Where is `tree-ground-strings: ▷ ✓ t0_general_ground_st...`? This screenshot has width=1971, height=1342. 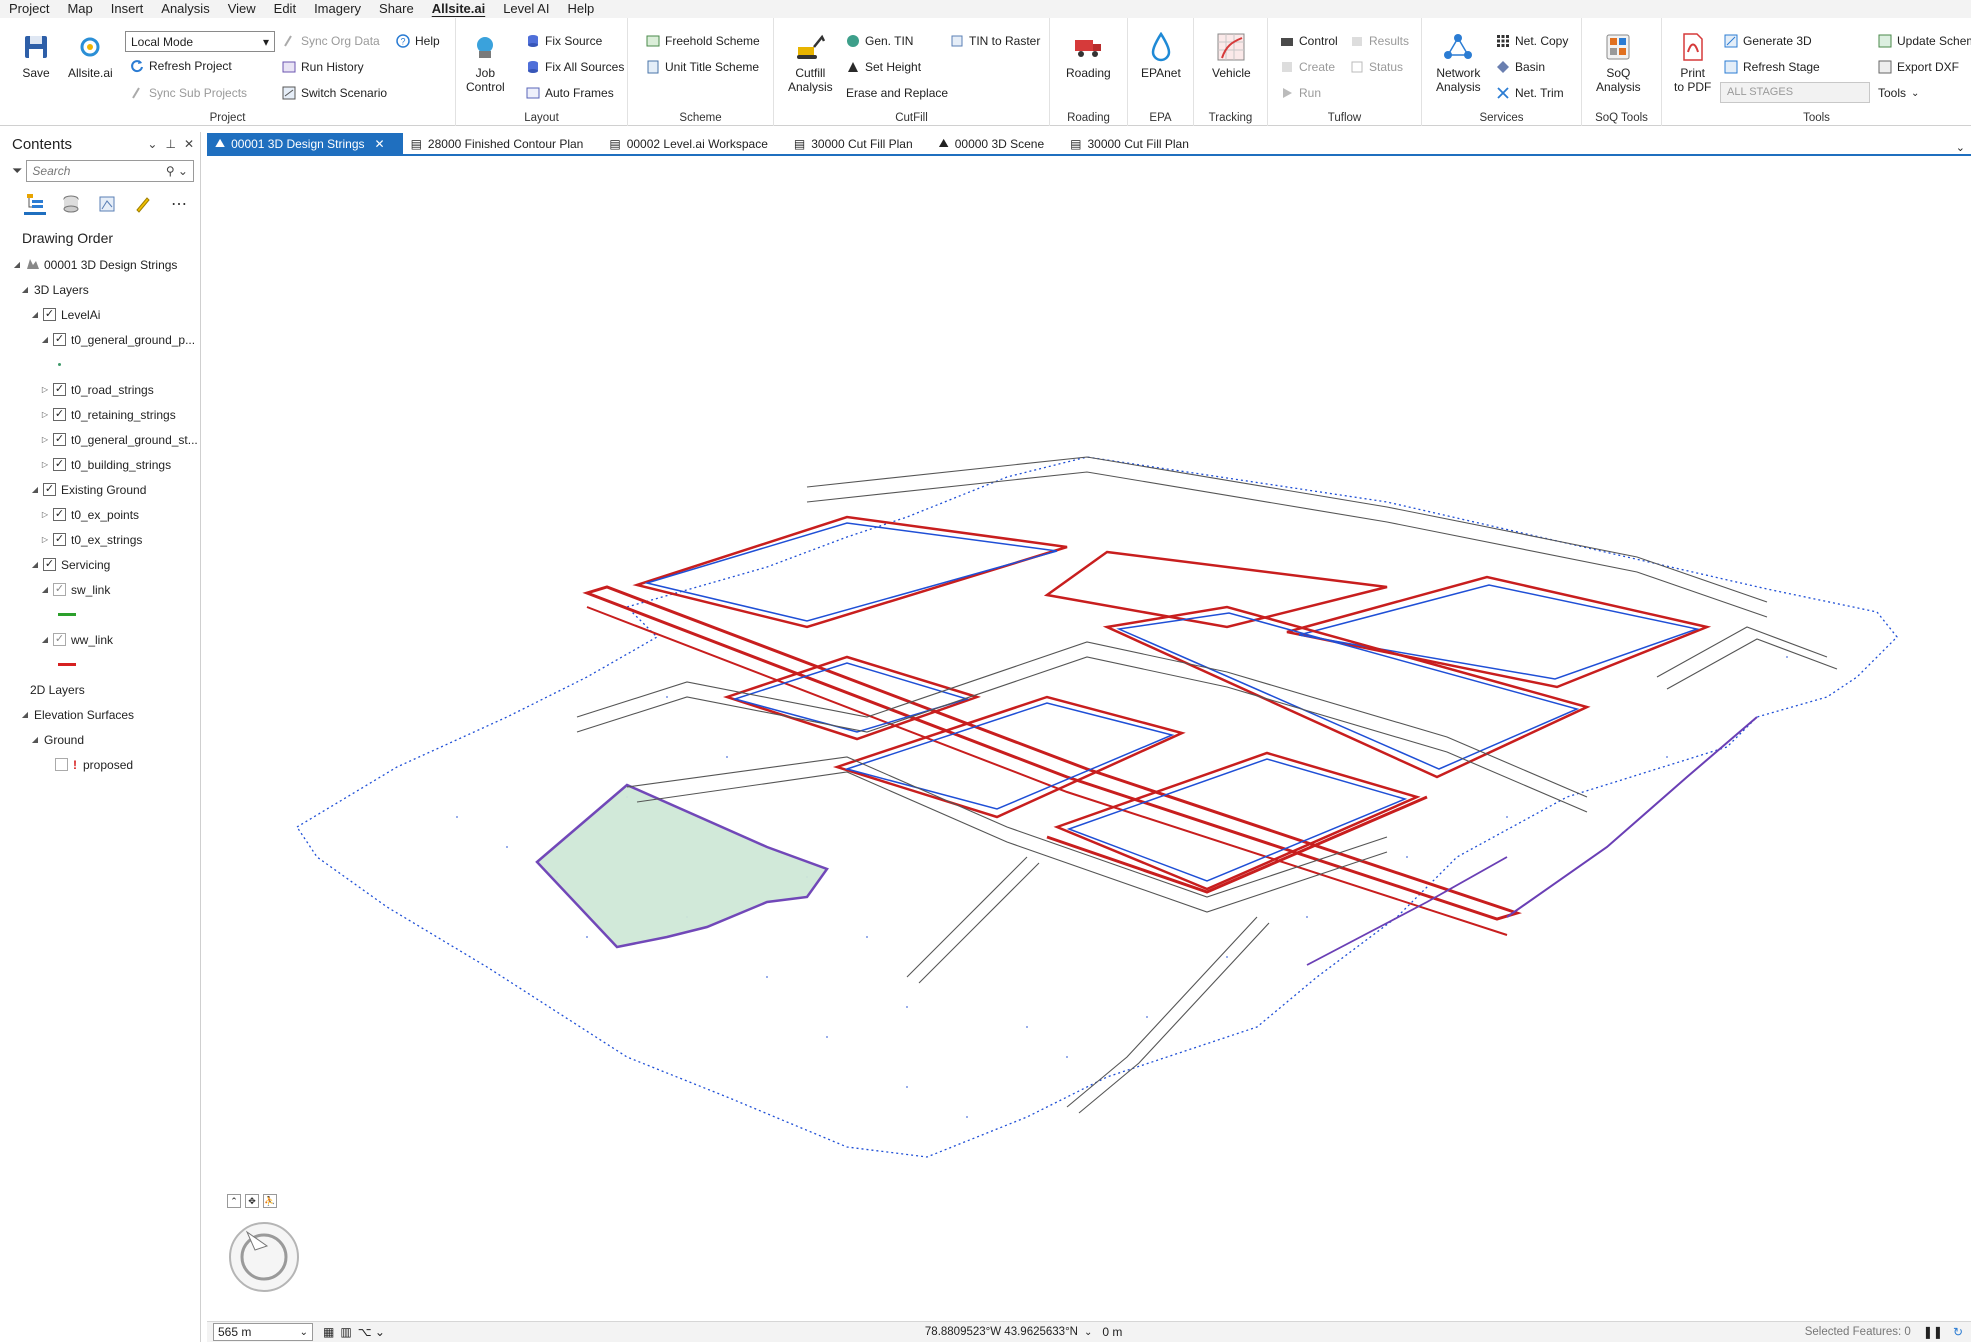
tree-ground-strings: ▷ ✓ t0_general_ground_st... is located at coordinates (103, 439).